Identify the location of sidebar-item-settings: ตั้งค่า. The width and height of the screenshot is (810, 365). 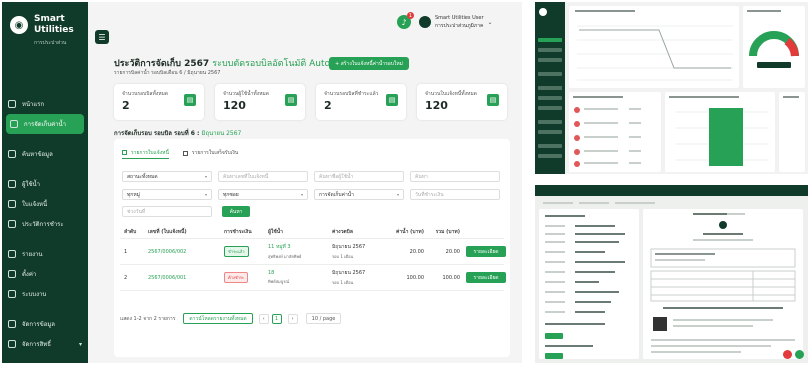
(45, 274).